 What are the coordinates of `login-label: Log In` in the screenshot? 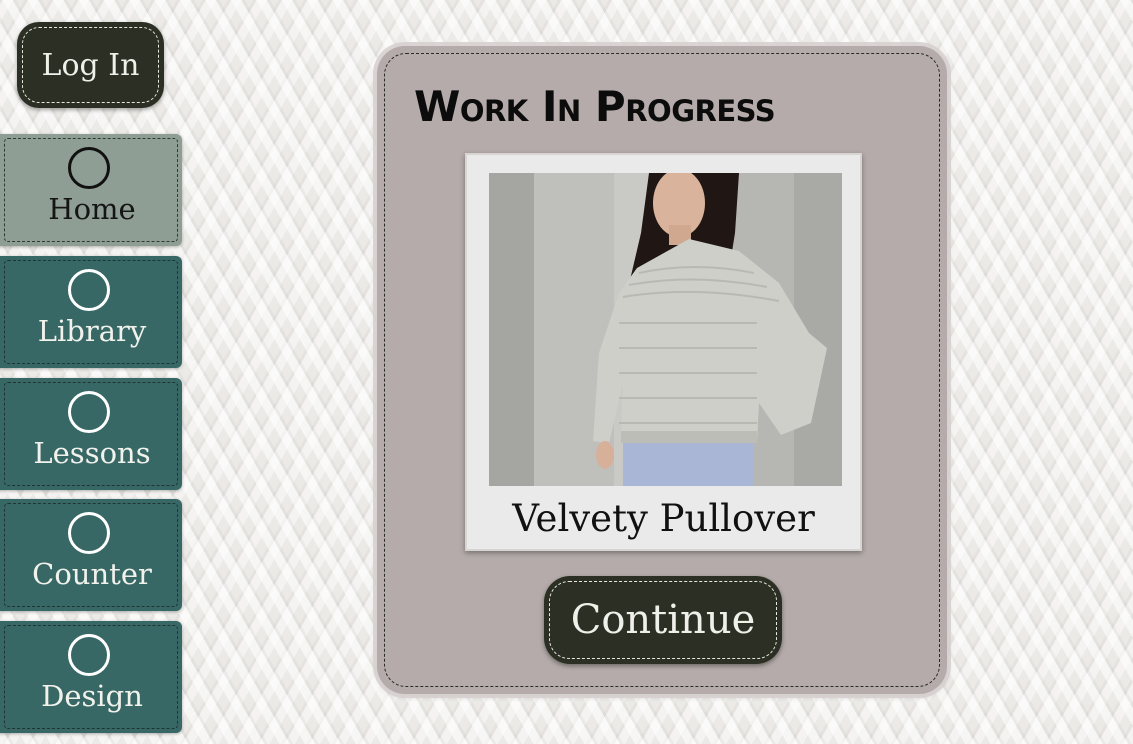 It's located at (90, 65).